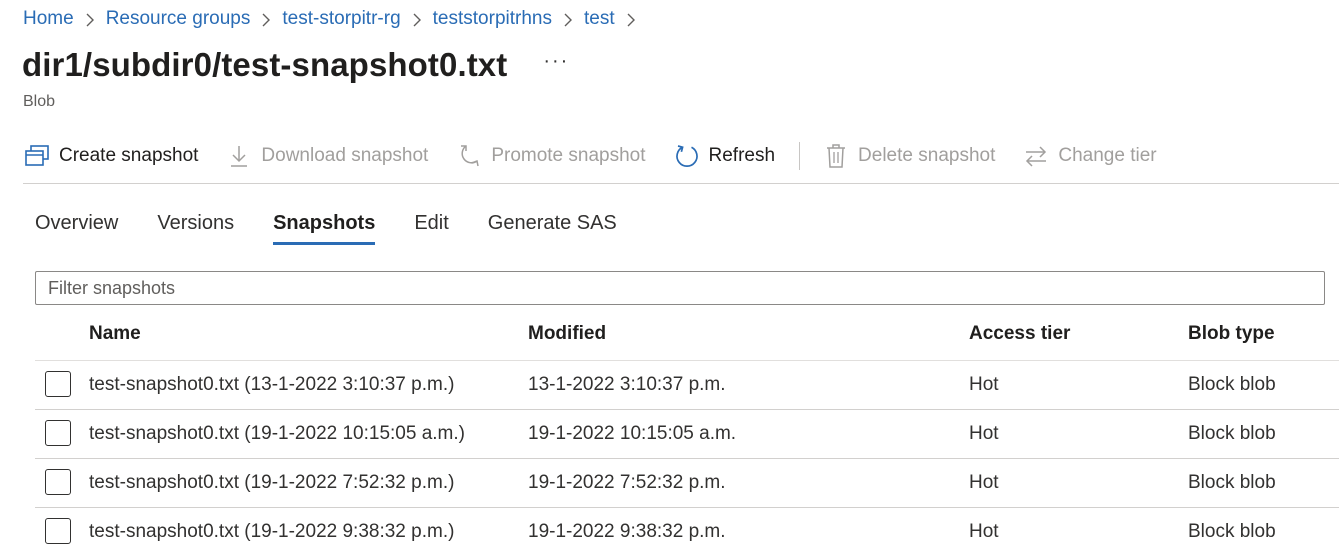  What do you see at coordinates (265, 64) in the screenshot?
I see `page-title: dir1/subdir0/test-snapshot0.txt` at bounding box center [265, 64].